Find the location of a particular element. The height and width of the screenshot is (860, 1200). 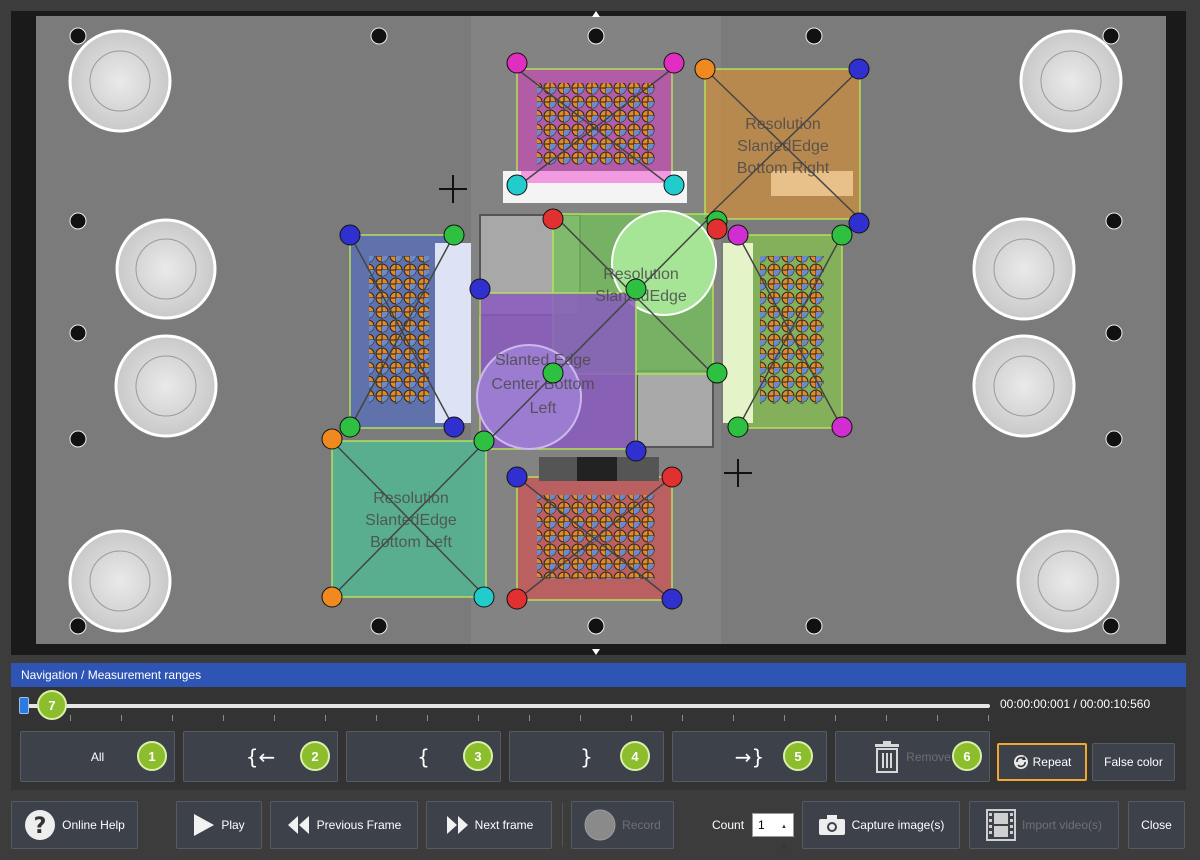

next-frame-button: Next frame is located at coordinates (489, 825).